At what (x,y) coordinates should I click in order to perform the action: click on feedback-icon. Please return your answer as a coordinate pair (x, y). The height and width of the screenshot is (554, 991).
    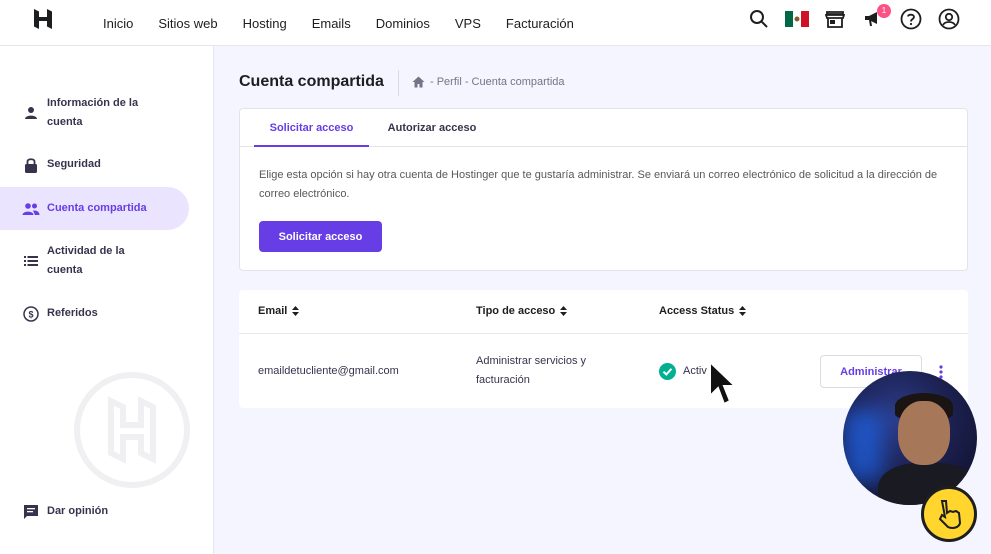
    Looking at the image, I should click on (31, 512).